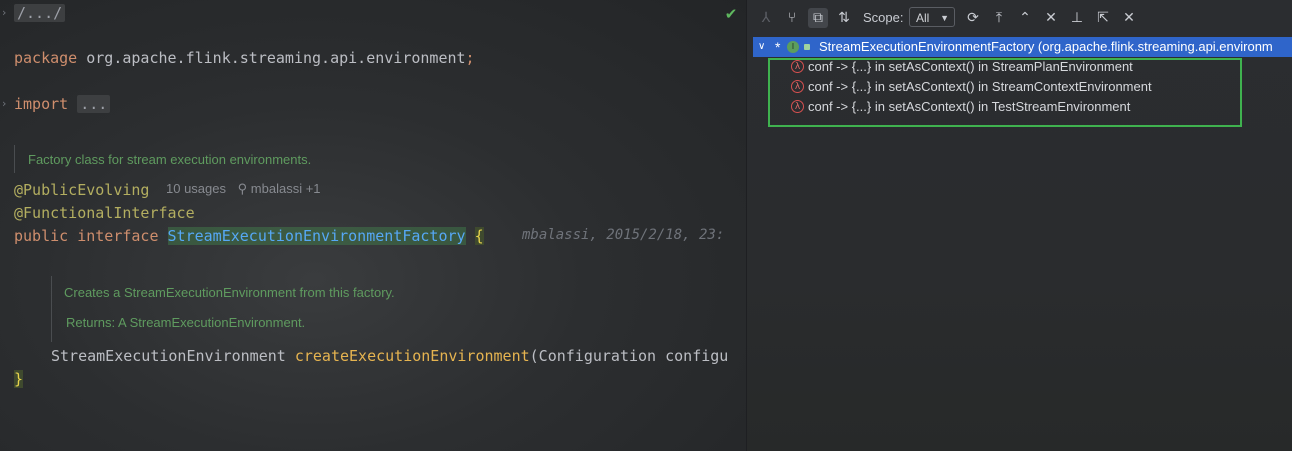 The image size is (1292, 451). I want to click on annotation-functional-line: @FunctionalInterface, so click(104, 213).